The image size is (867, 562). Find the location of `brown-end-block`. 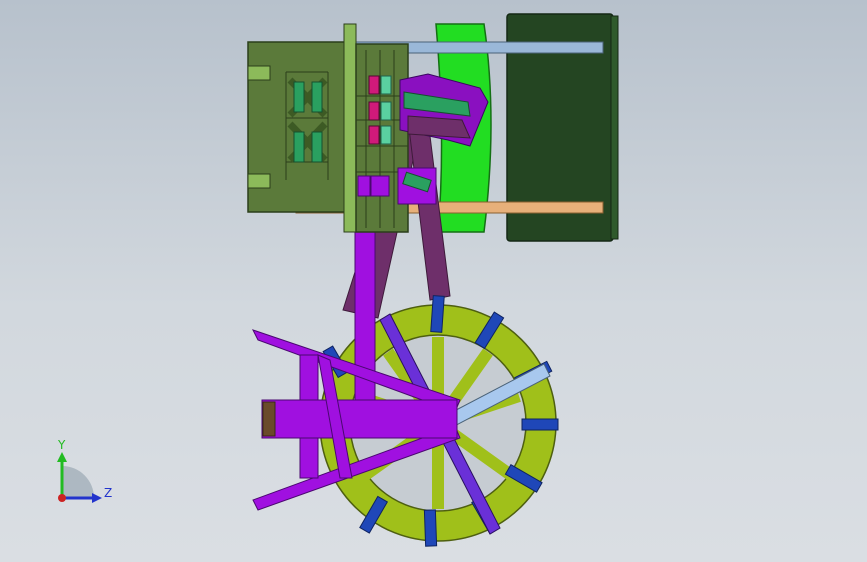

brown-end-block is located at coordinates (269, 419).